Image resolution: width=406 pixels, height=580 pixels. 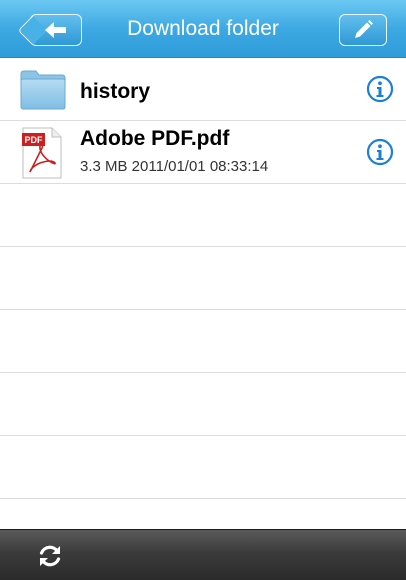 I want to click on pdf-file-icon: PDF, so click(x=42, y=153).